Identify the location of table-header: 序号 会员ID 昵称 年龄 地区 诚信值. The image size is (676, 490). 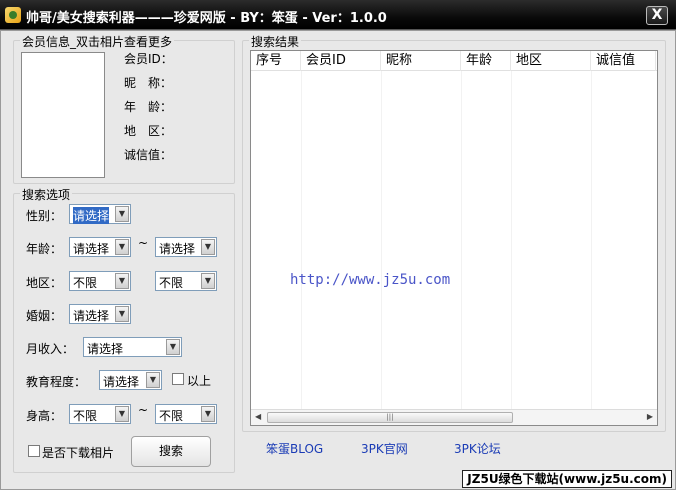
(454, 61).